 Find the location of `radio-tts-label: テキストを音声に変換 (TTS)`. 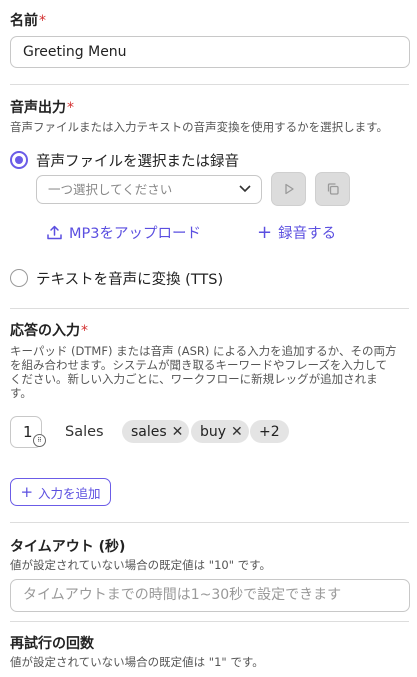

radio-tts-label: テキストを音声に変換 (TTS) is located at coordinates (130, 280).